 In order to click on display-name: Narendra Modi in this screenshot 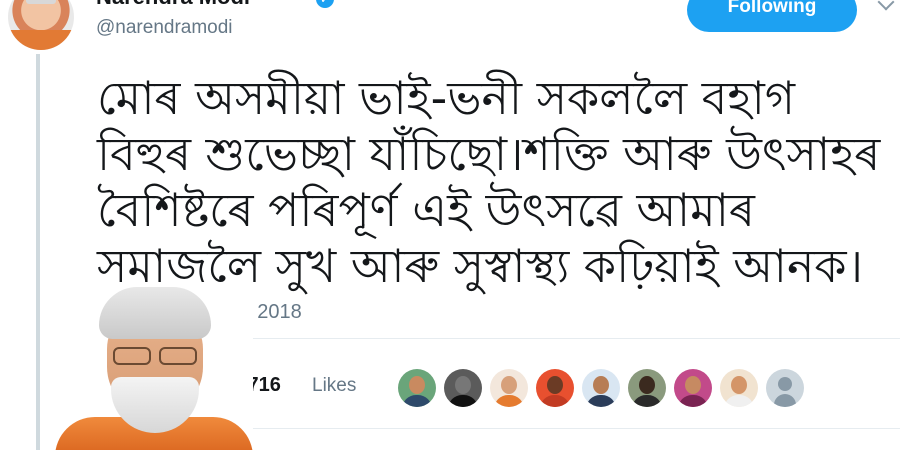, I will do `click(173, 5)`.